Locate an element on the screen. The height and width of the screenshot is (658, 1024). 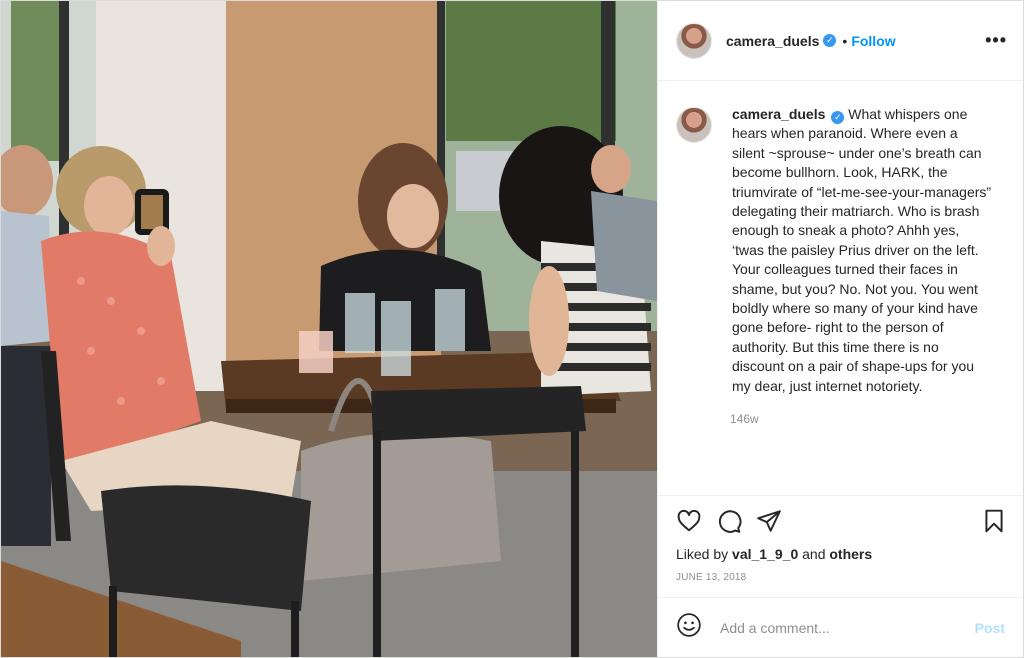
liked-by-prefix: Liked by is located at coordinates (702, 554).